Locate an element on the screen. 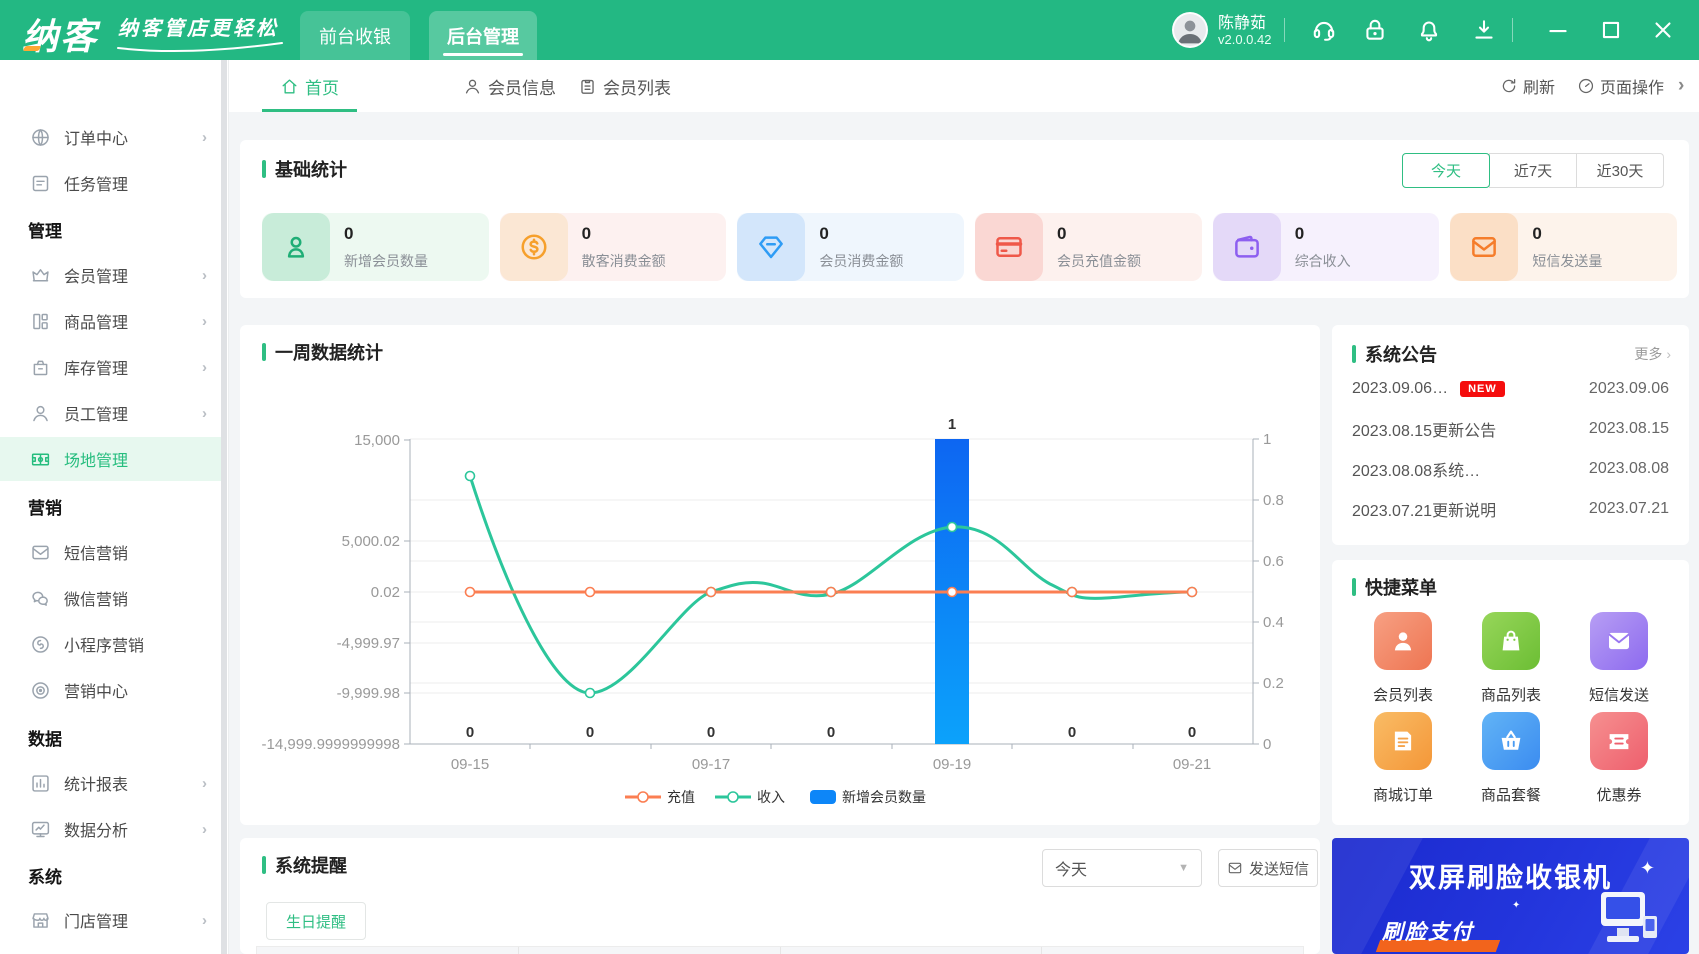 The width and height of the screenshot is (1699, 954). stat-label: 散客消费金额 is located at coordinates (623, 260).